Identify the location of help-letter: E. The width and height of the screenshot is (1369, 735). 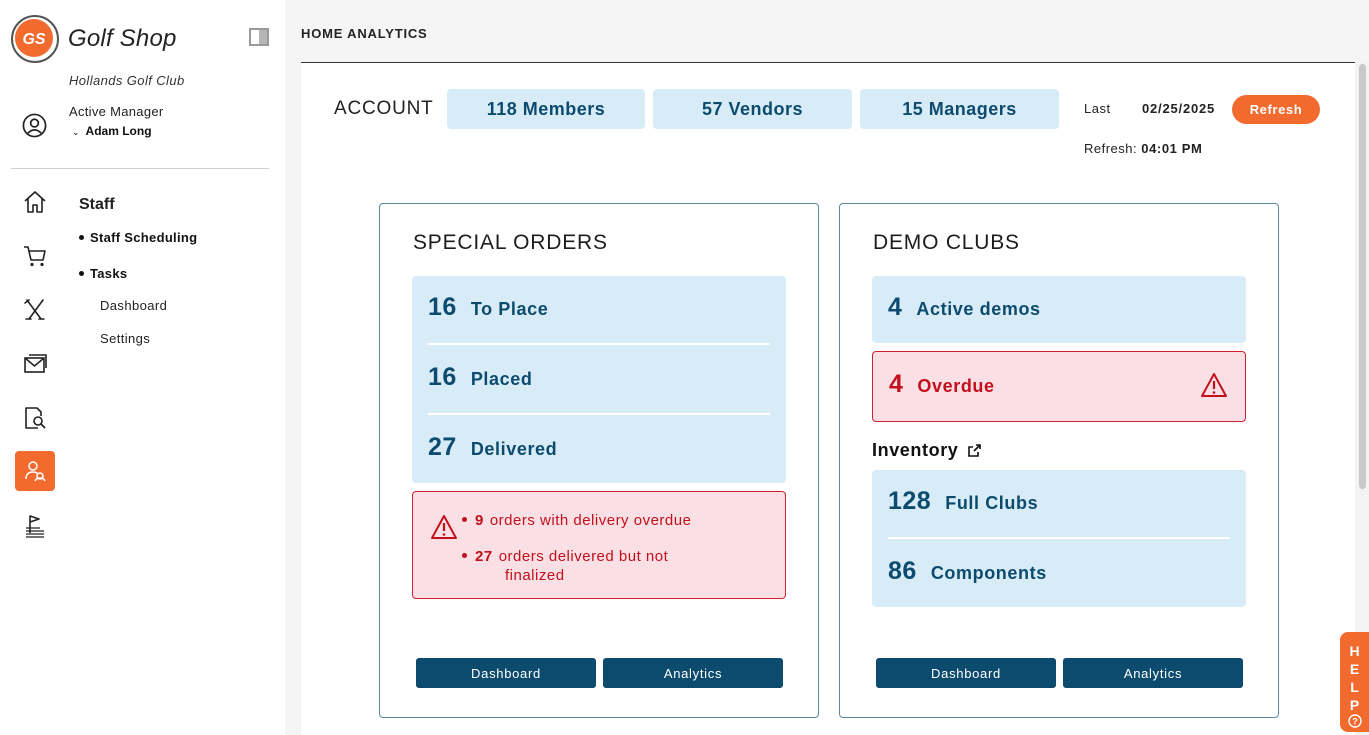
(1354, 669).